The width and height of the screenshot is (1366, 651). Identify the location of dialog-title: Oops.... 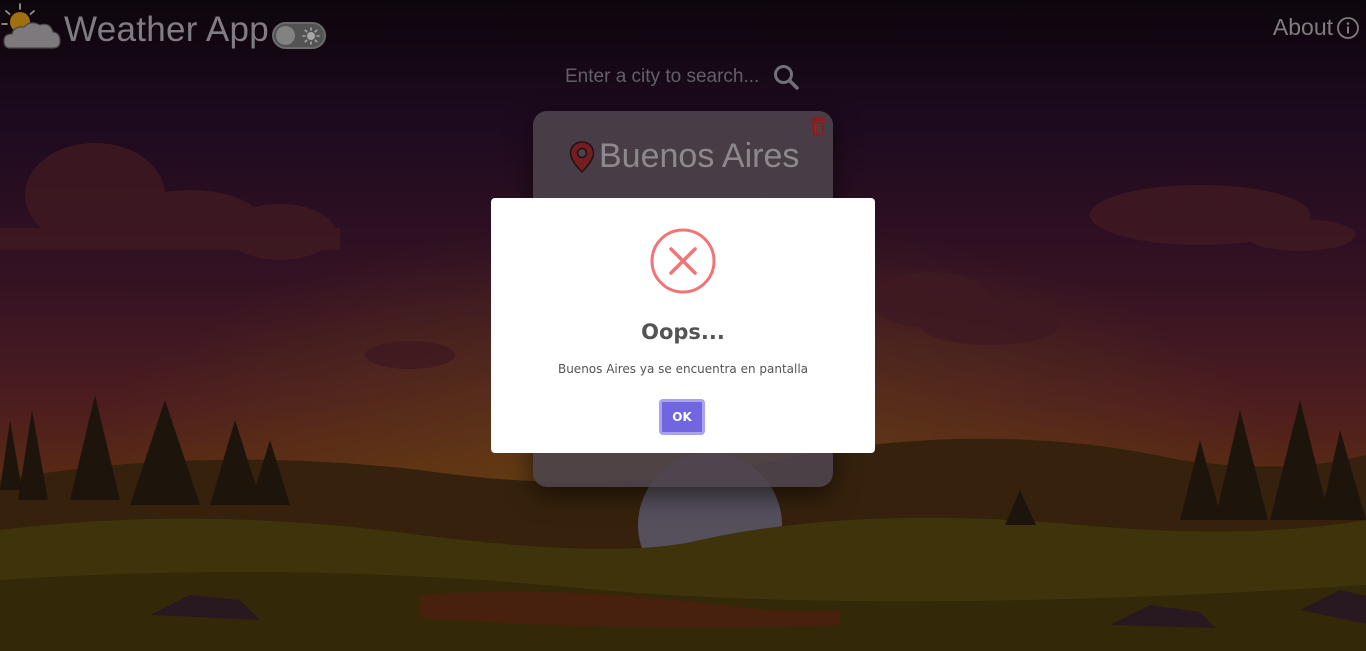
(683, 332).